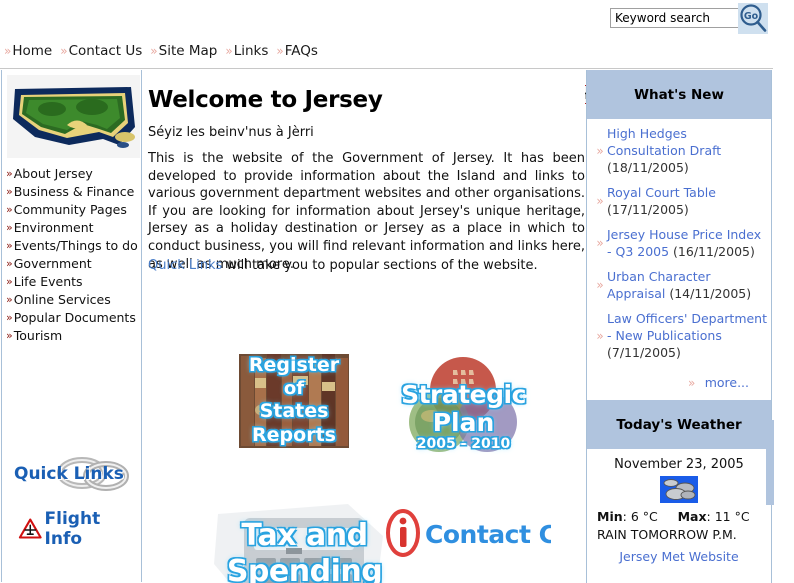 The height and width of the screenshot is (583, 794). Describe the element at coordinates (488, 534) in the screenshot. I see `contact-centre-label: Contact Centre` at that location.